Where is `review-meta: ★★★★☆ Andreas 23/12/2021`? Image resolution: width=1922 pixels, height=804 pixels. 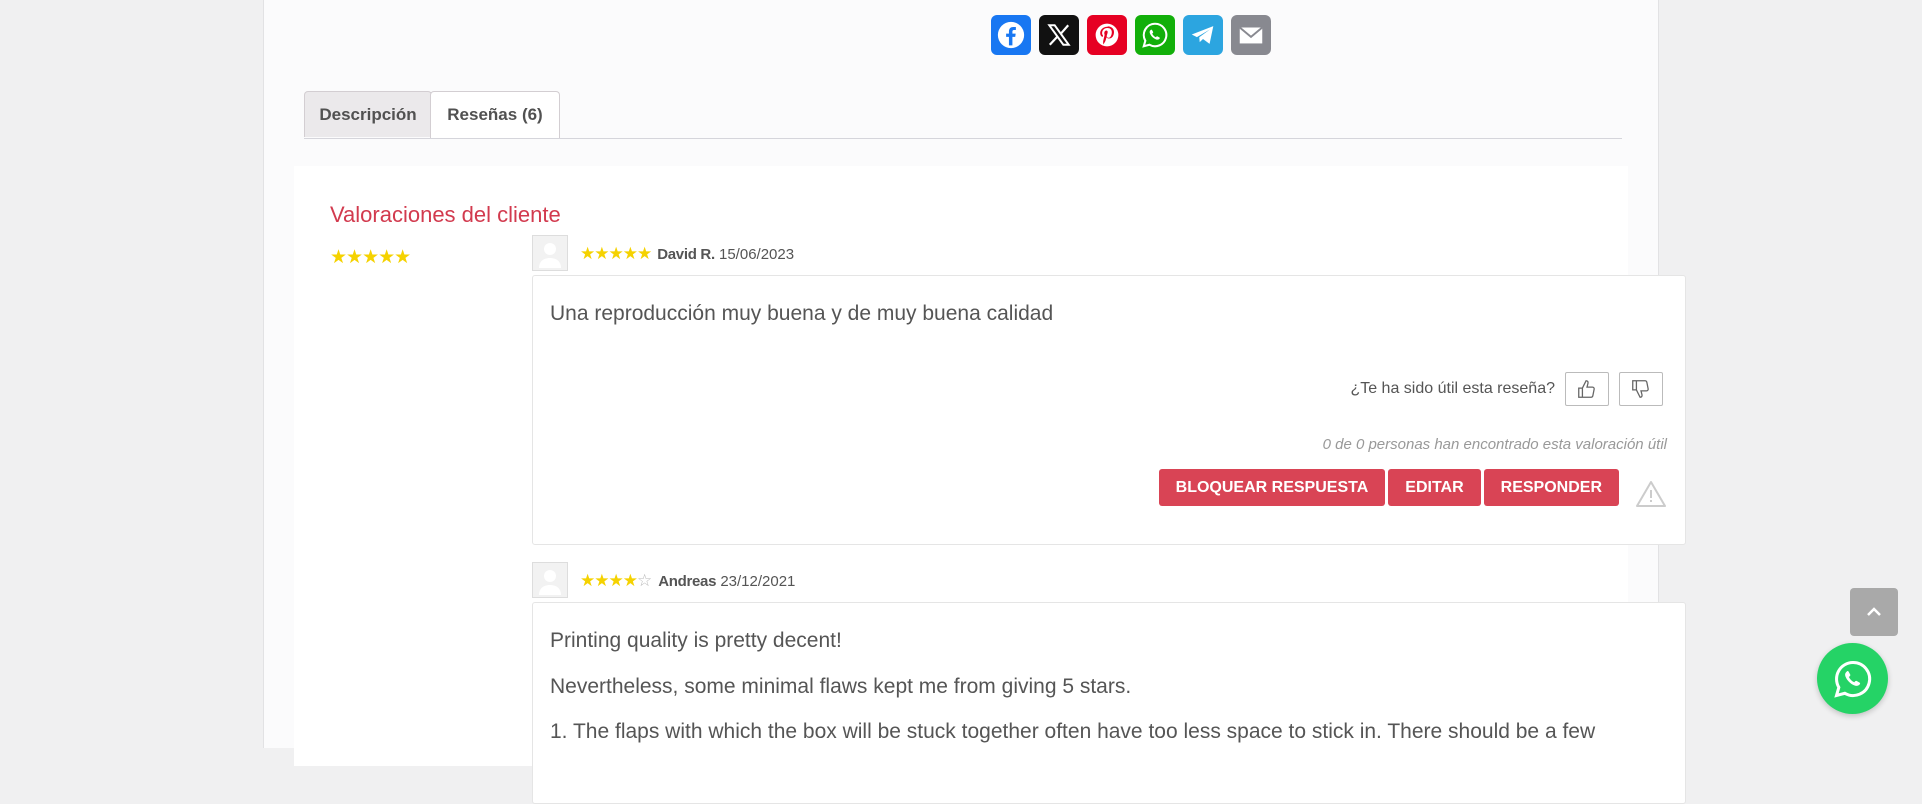
review-meta: ★★★★☆ Andreas 23/12/2021 is located at coordinates (687, 581).